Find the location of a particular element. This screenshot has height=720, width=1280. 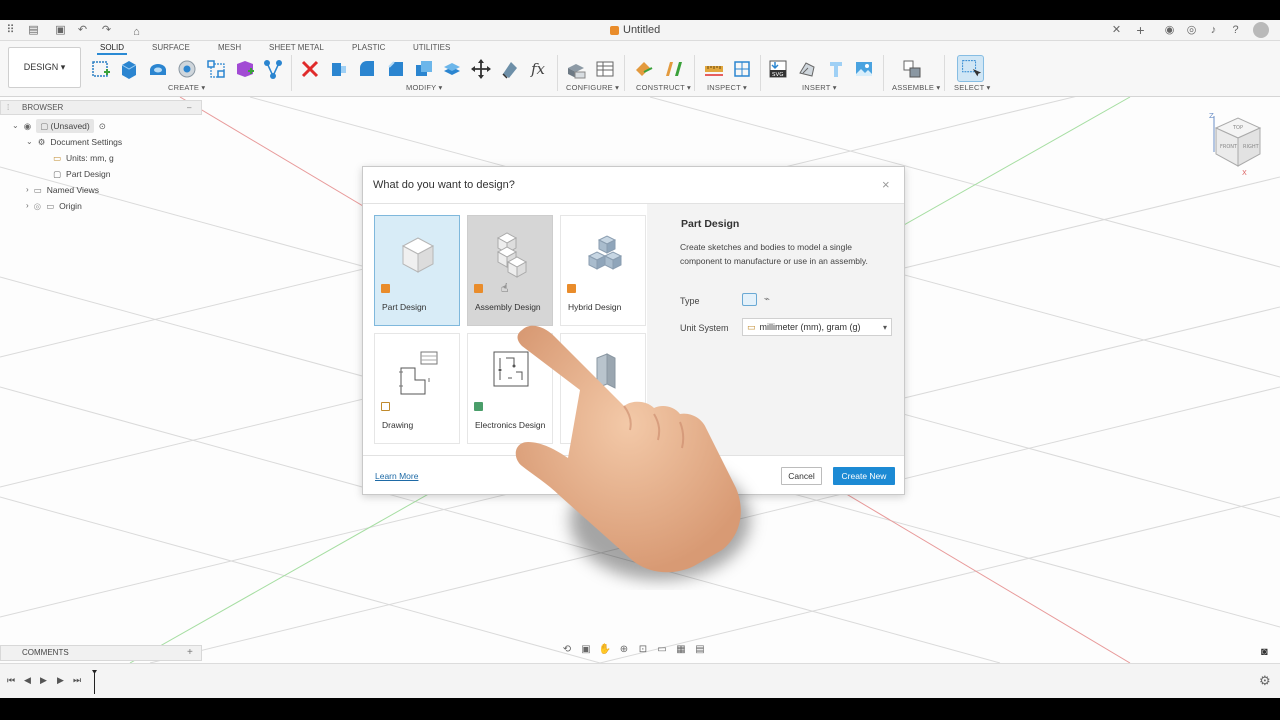

go-to-start-icon: ⏮ is located at coordinates (11, 680).